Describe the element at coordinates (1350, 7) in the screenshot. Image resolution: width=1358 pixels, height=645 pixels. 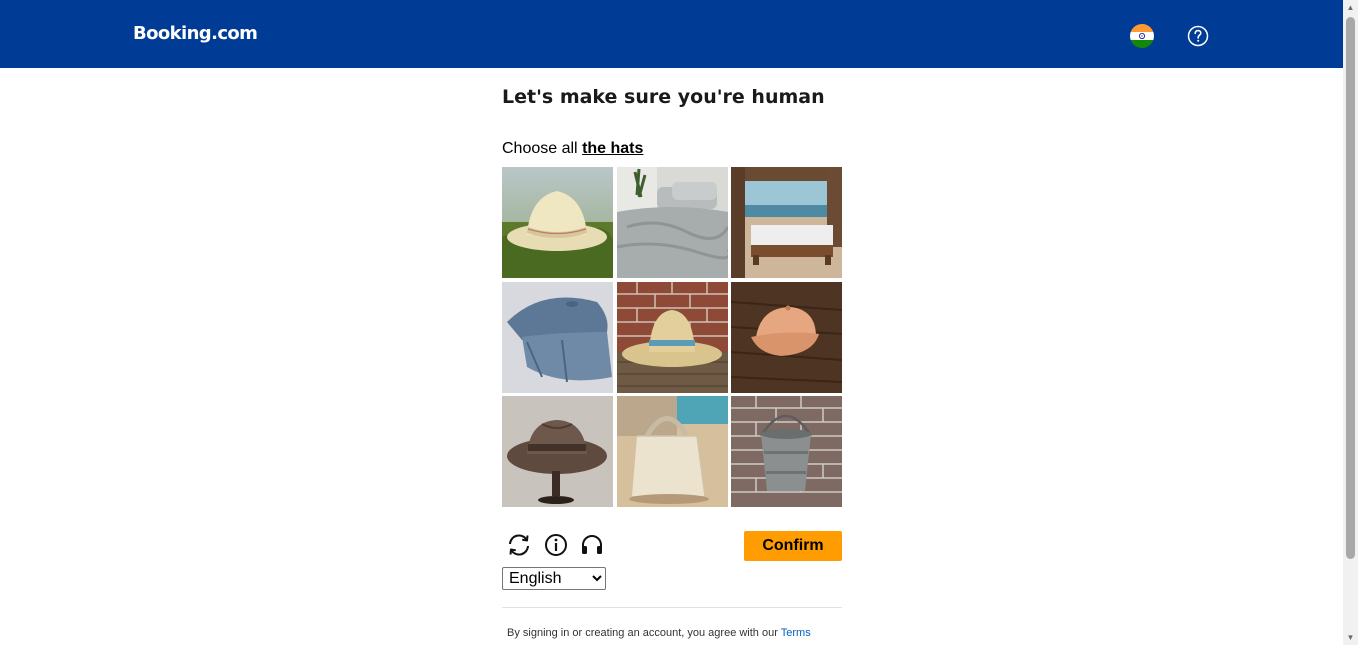
I see `scroll-up-arrow-icon: ▲` at that location.